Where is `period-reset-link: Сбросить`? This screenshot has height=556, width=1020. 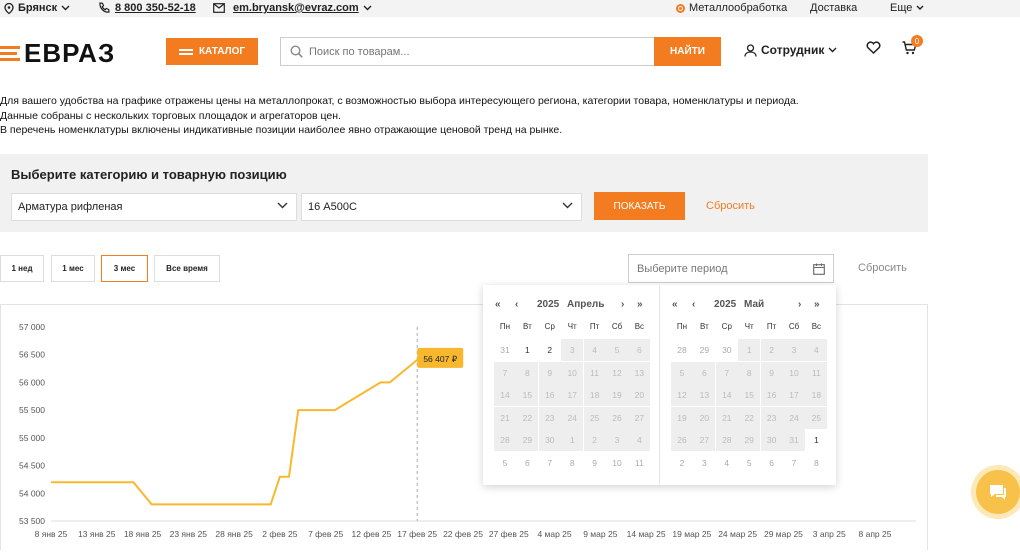
period-reset-link: Сбросить is located at coordinates (882, 268).